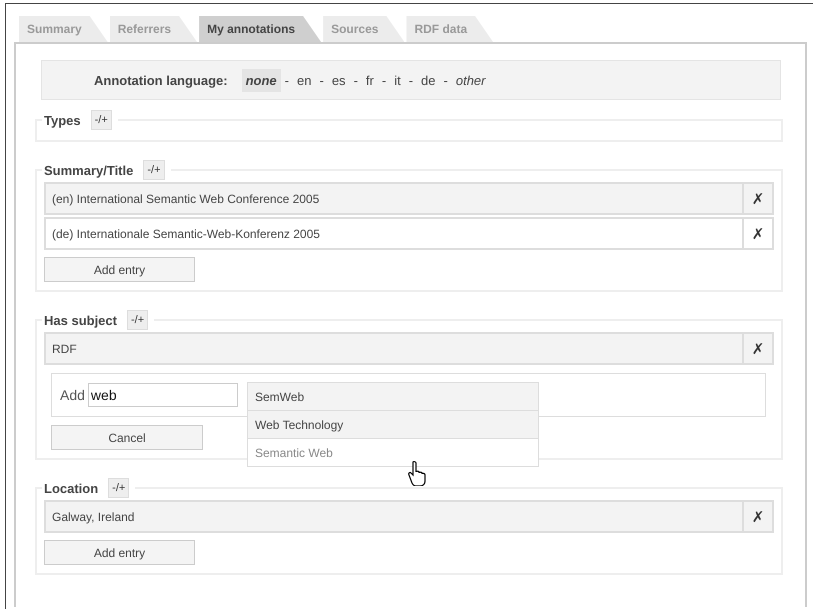 This screenshot has width=813, height=610. What do you see at coordinates (72, 395) in the screenshot?
I see `add-label: Add` at bounding box center [72, 395].